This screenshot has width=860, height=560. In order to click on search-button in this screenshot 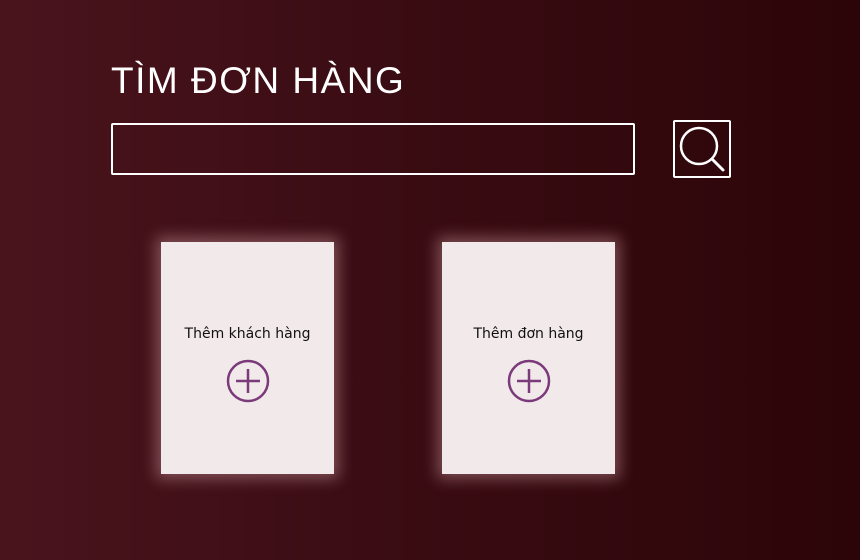, I will do `click(702, 149)`.